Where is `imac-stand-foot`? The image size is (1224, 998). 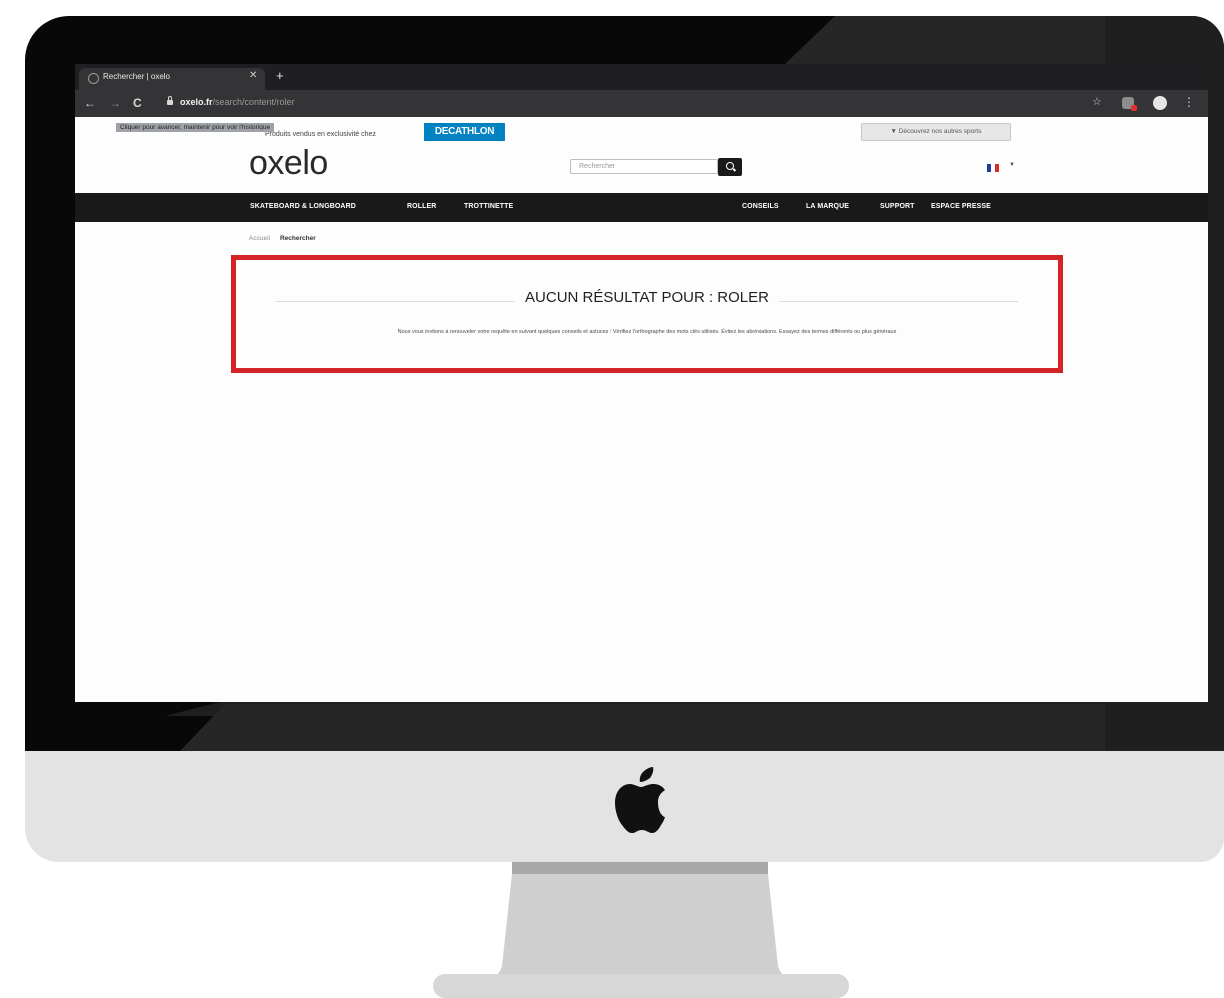 imac-stand-foot is located at coordinates (641, 986).